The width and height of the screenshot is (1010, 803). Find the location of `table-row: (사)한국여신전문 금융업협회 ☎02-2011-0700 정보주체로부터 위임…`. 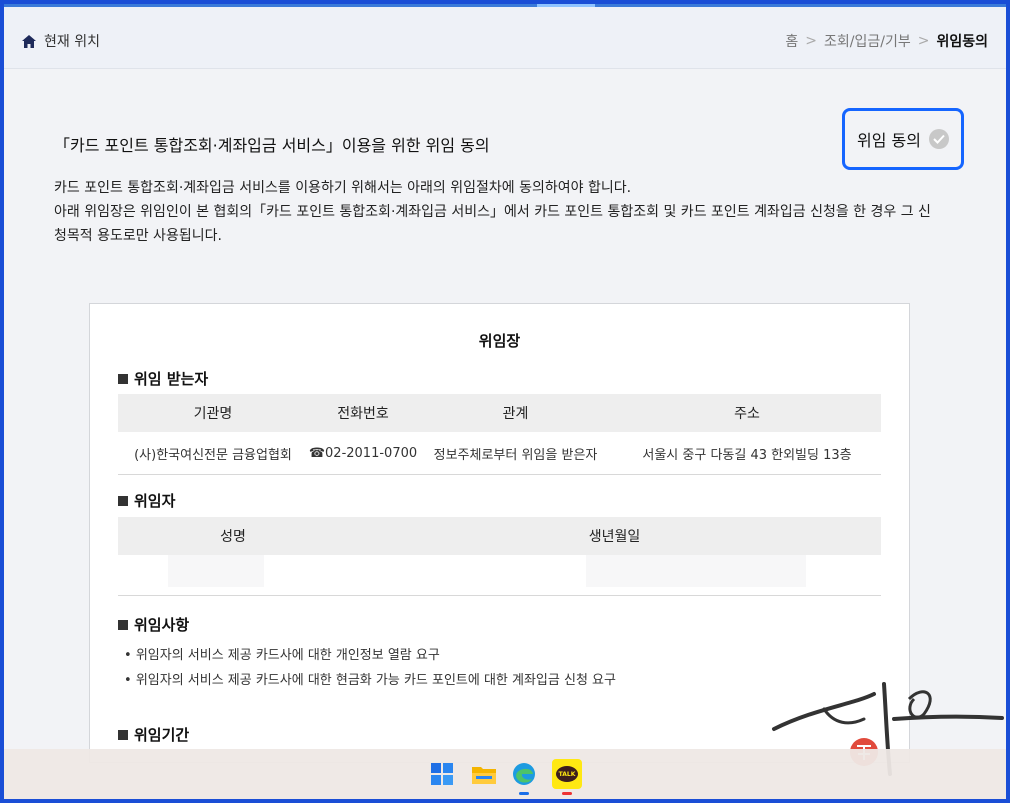

table-row: (사)한국여신전문 금융업협회 ☎02-2011-0700 정보주체로부터 위임… is located at coordinates (499, 453).